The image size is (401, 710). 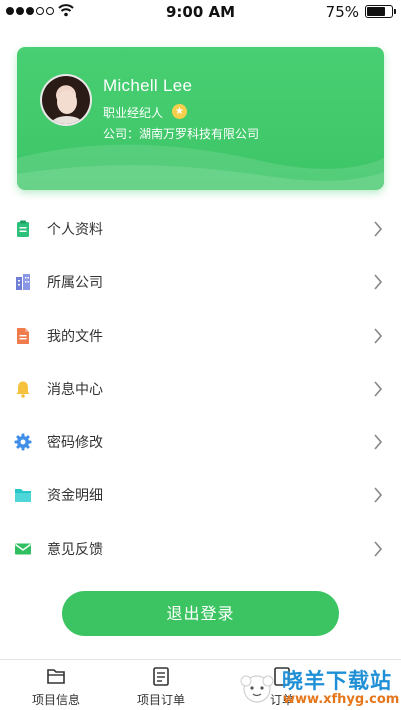 I want to click on logout-button: 退出登录, so click(x=200, y=613).